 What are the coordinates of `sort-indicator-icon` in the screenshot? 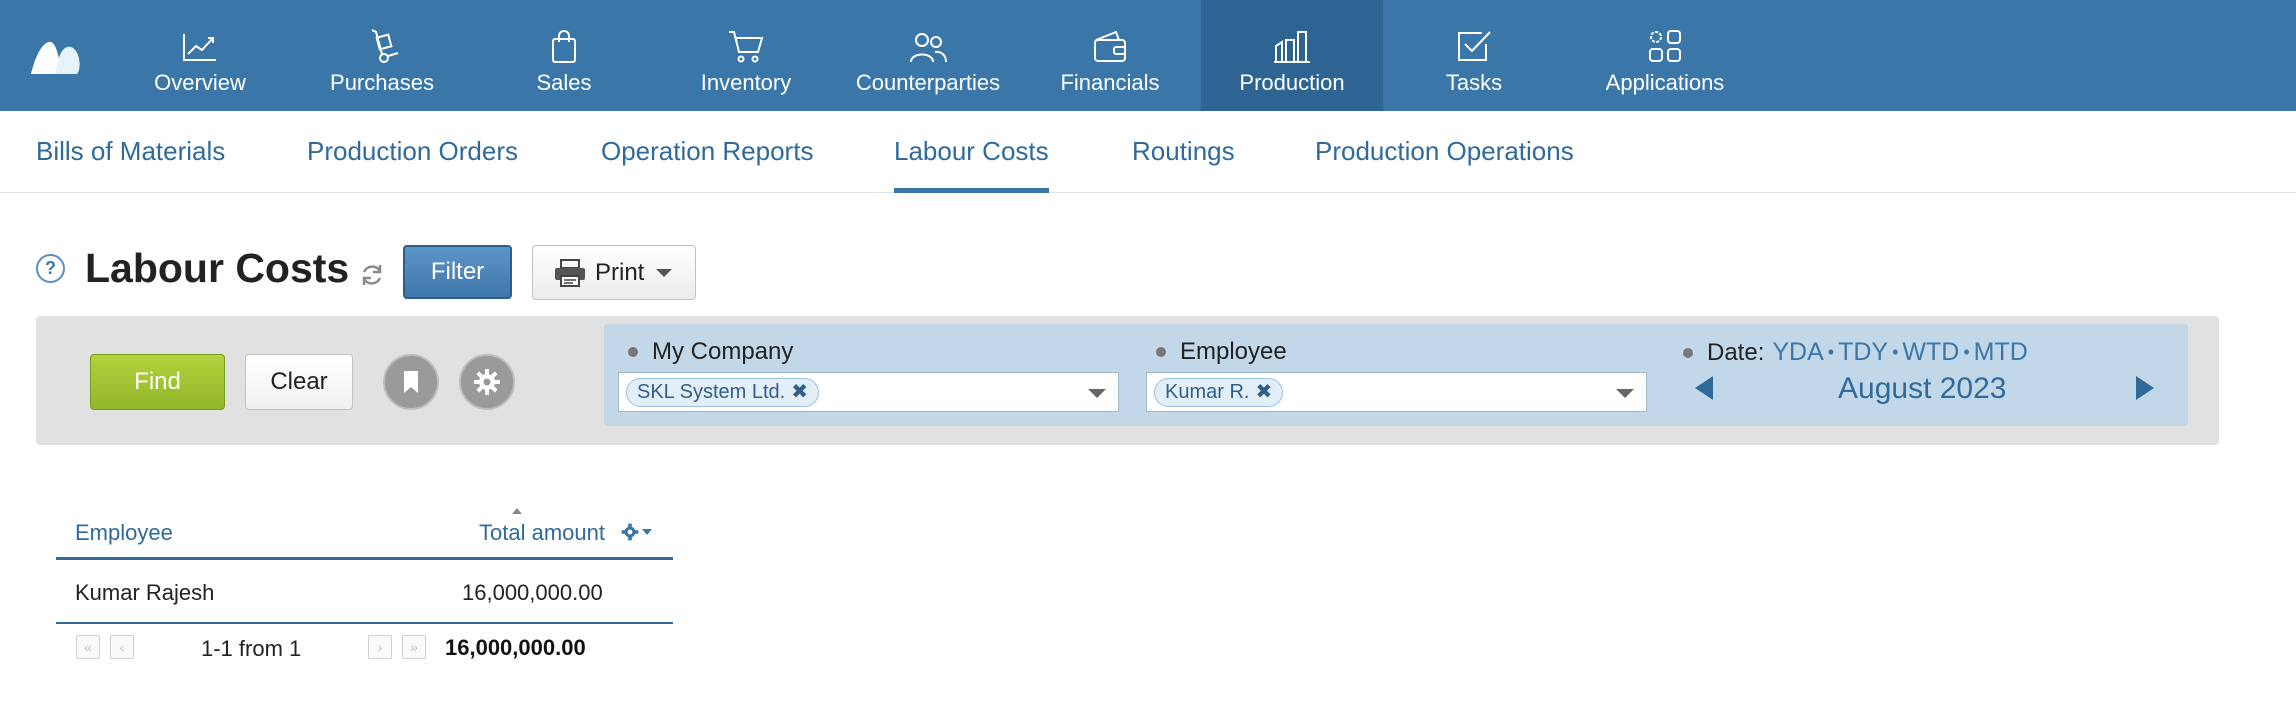 It's located at (517, 511).